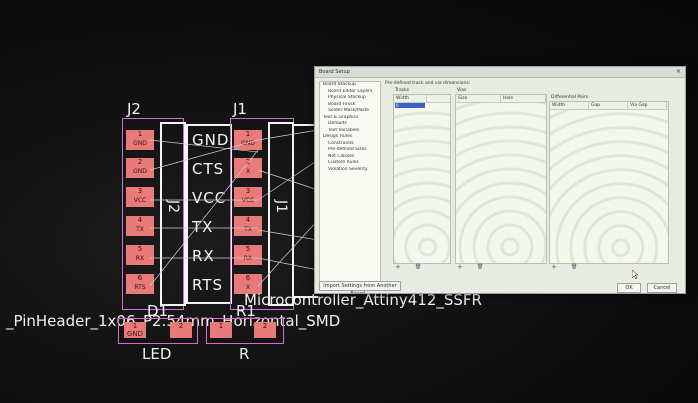 Image resolution: width=698 pixels, height=403 pixels. What do you see at coordinates (181, 330) in the screenshot?
I see `led-pad-2: 2` at bounding box center [181, 330].